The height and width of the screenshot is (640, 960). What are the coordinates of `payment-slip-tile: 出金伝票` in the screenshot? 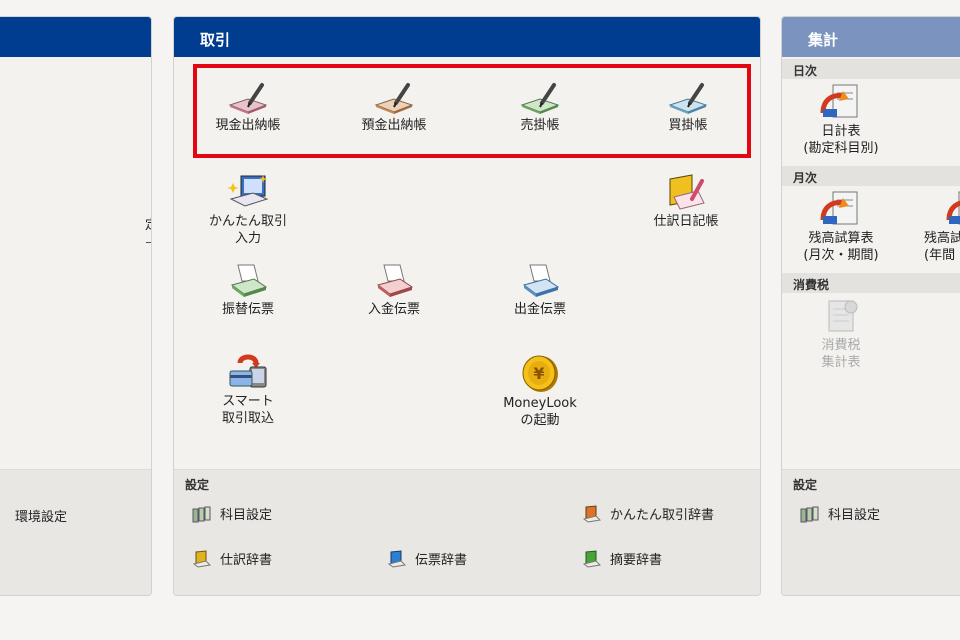 It's located at (540, 290).